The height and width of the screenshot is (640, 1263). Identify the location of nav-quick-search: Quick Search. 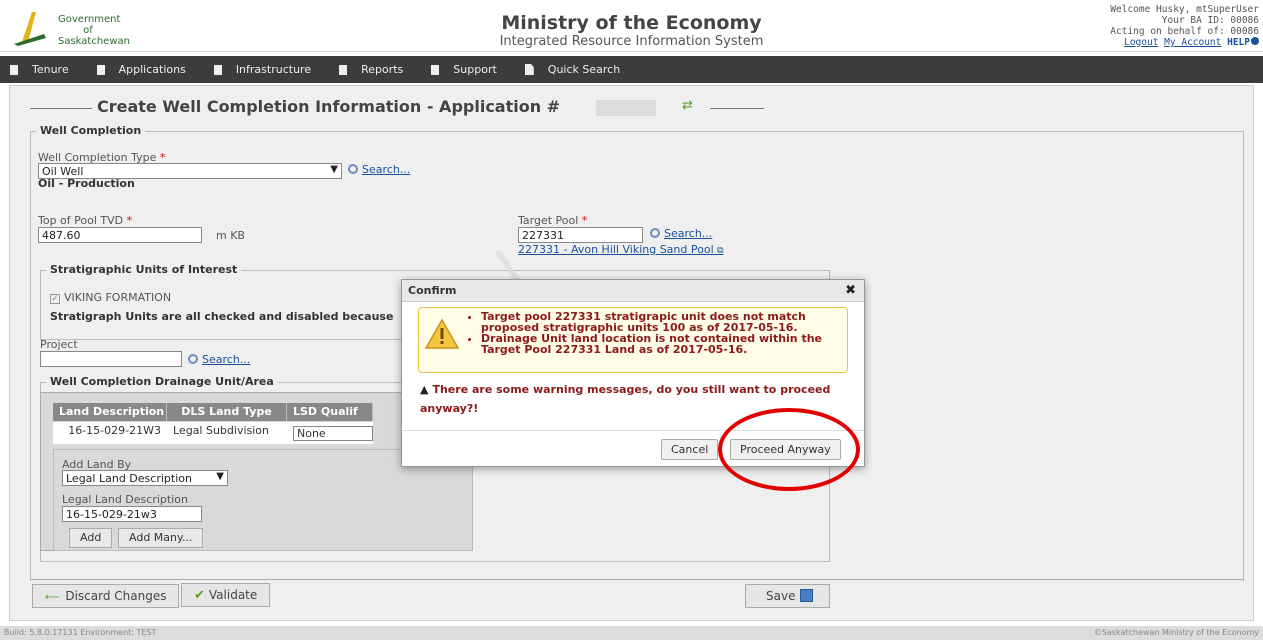
(572, 69).